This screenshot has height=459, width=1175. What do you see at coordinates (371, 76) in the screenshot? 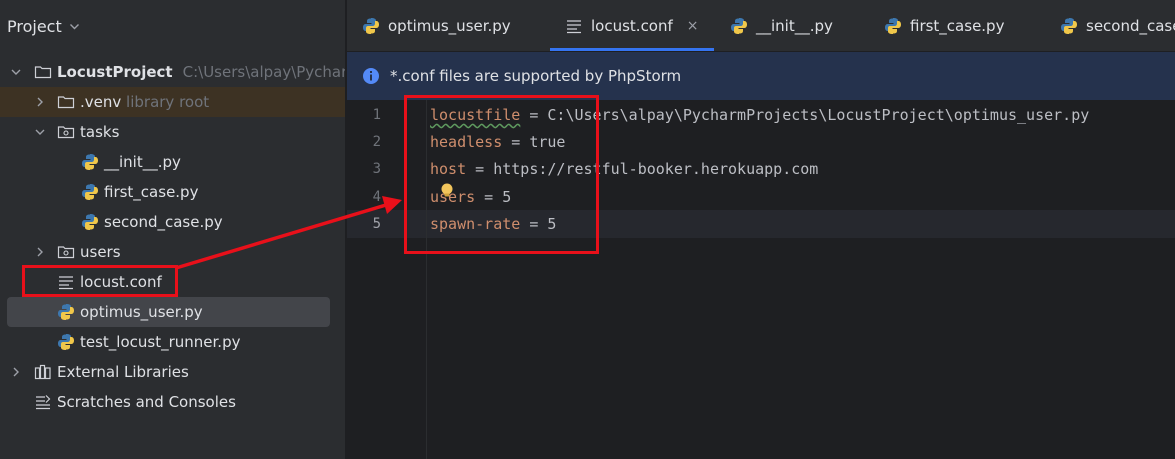
I see `info-icon` at bounding box center [371, 76].